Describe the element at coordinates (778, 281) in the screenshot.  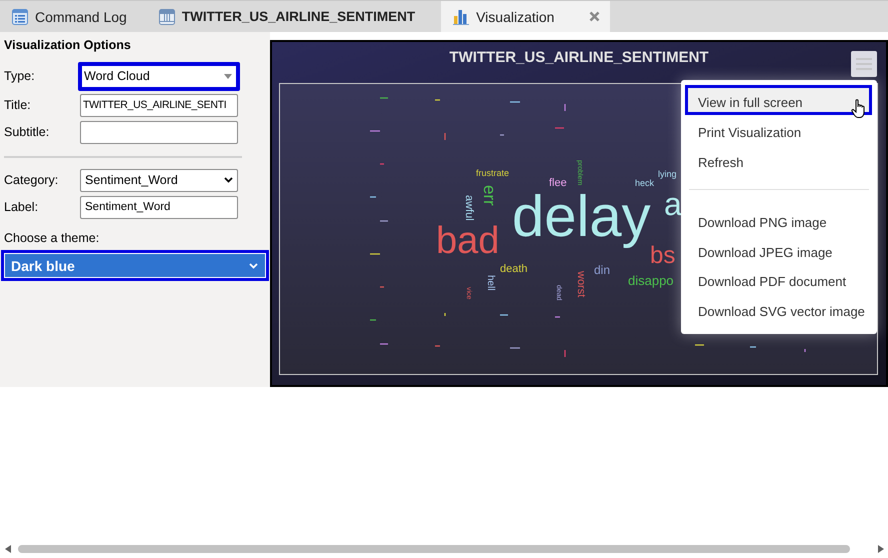
I see `menu-item: Download PDF document` at that location.